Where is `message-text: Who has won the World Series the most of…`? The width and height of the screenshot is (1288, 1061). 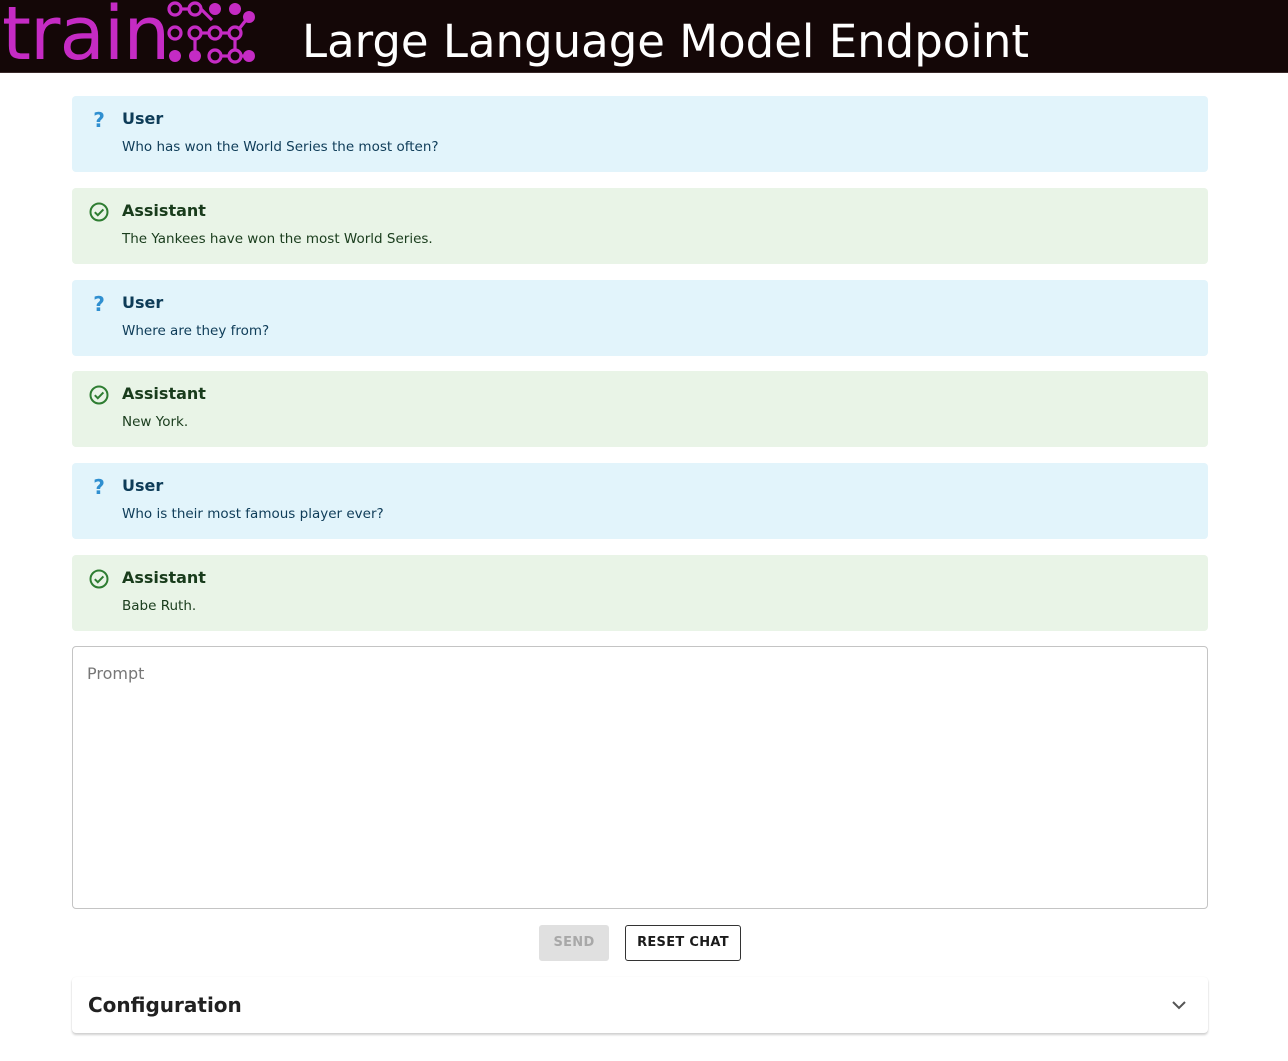 message-text: Who has won the World Series the most of… is located at coordinates (280, 147).